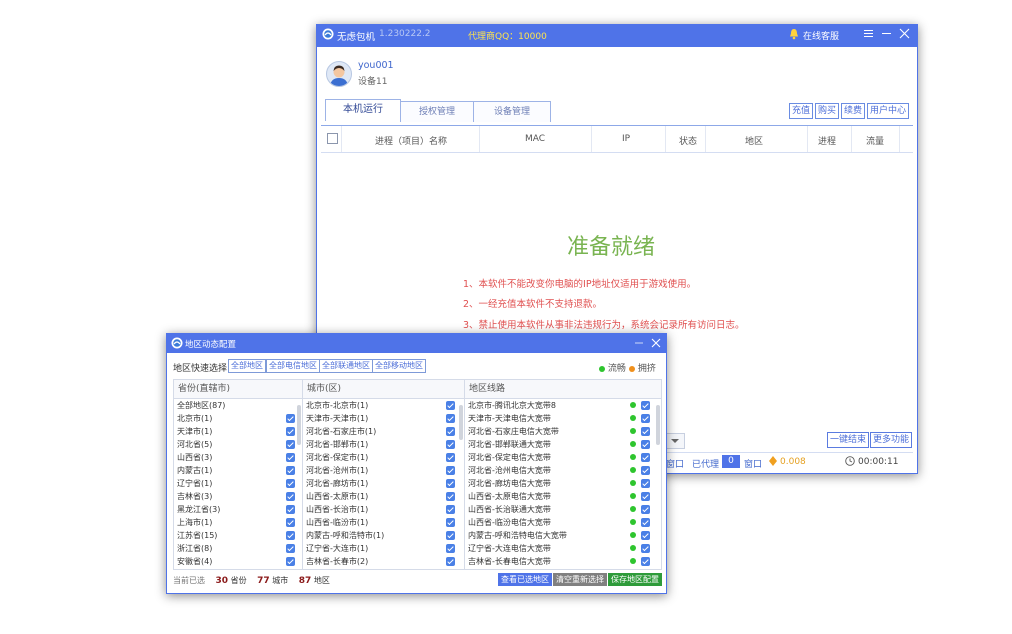  I want to click on all-unicom-button: 全部联通地区, so click(346, 366).